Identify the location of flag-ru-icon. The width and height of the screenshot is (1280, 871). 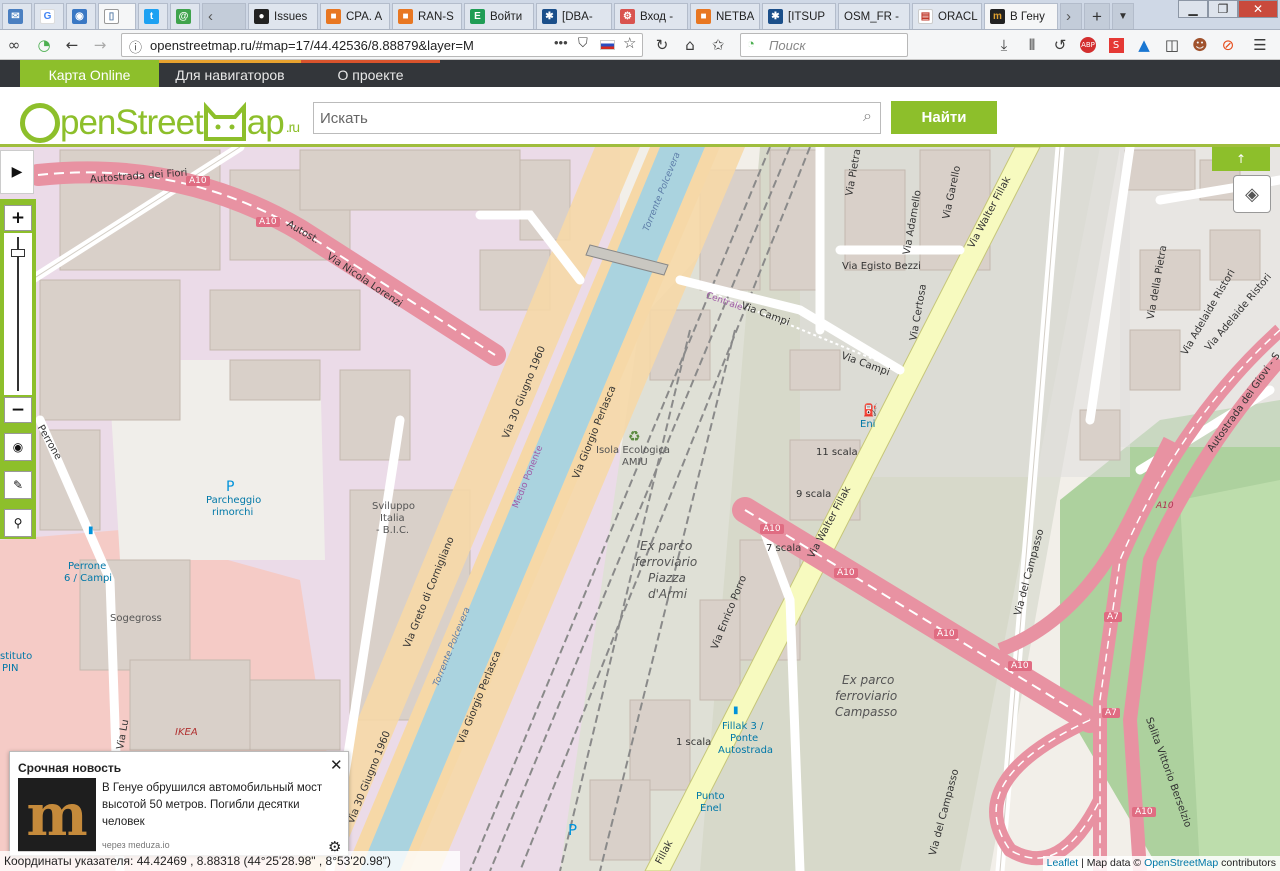
(607, 45).